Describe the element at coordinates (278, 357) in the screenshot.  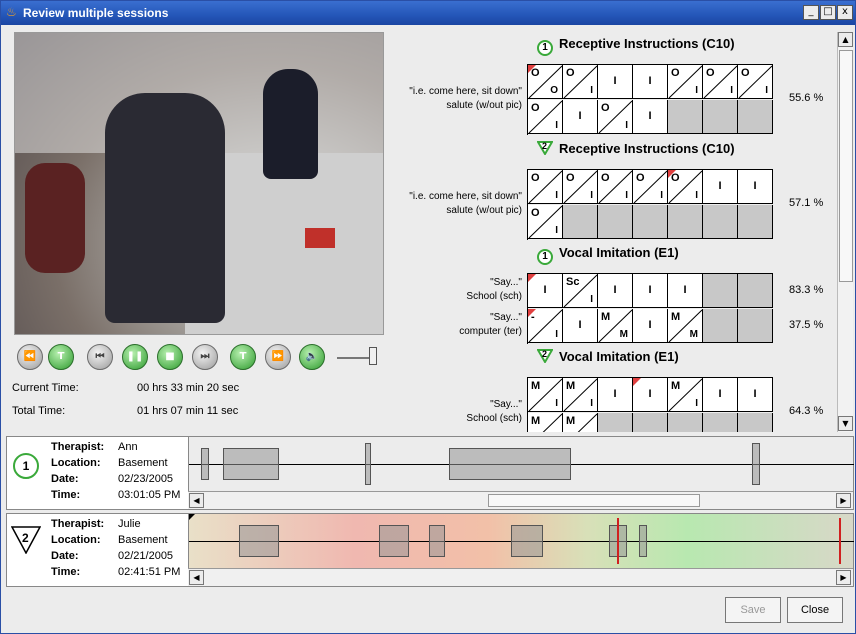
I see `fast-forward-button: ⏩` at that location.